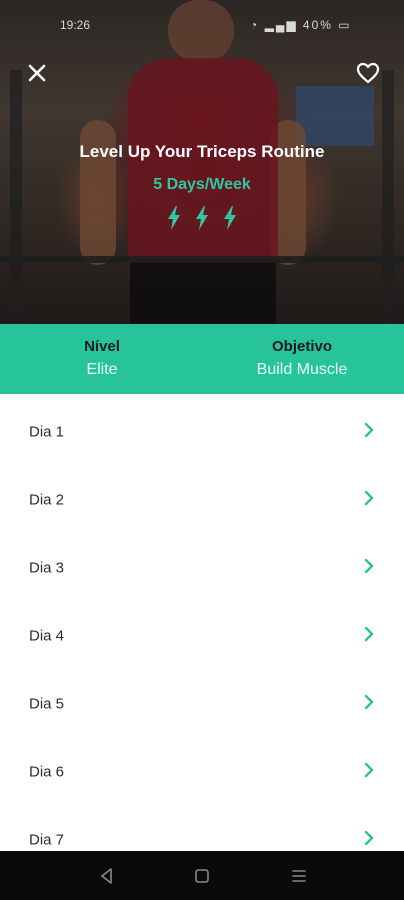 Image resolution: width=404 pixels, height=900 pixels. I want to click on close-button, so click(37, 73).